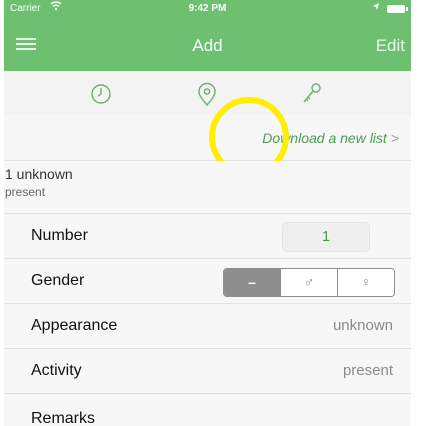 The image size is (421, 426). I want to click on appearance-value: unknown, so click(362, 325).